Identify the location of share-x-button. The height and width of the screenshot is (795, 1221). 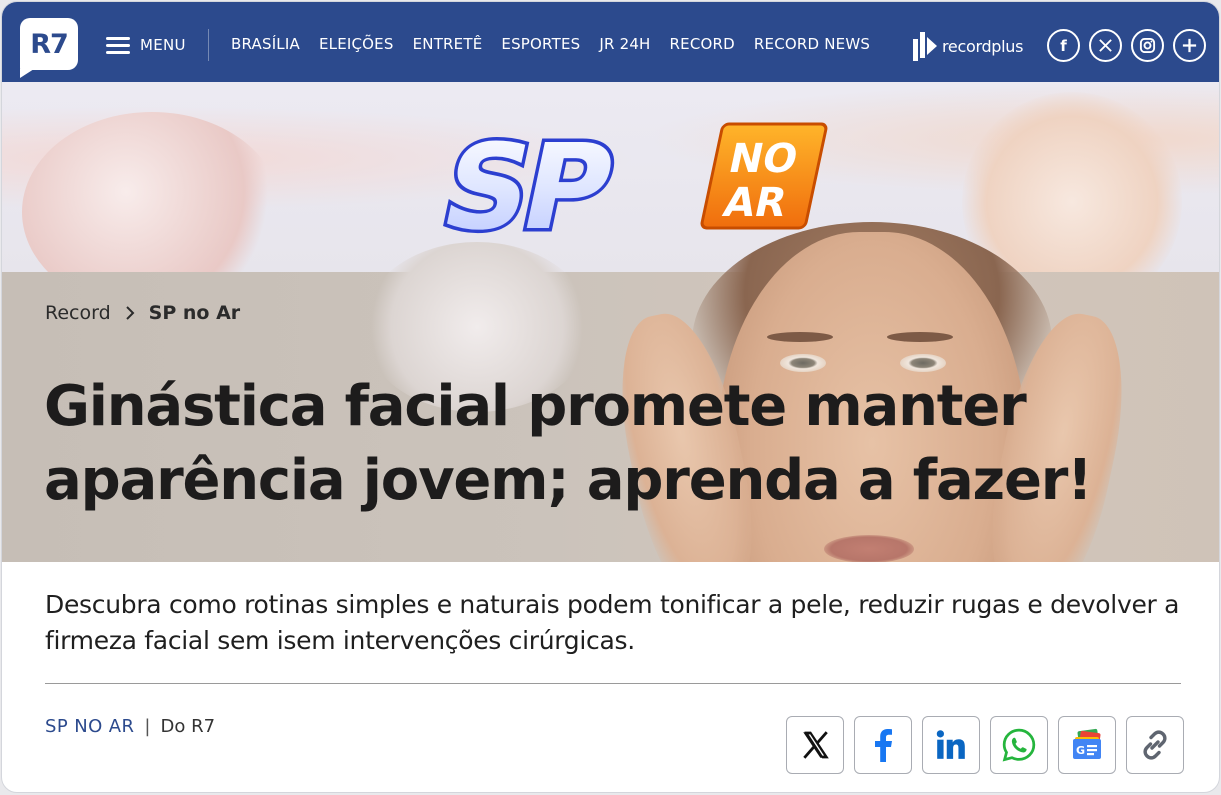
(815, 745).